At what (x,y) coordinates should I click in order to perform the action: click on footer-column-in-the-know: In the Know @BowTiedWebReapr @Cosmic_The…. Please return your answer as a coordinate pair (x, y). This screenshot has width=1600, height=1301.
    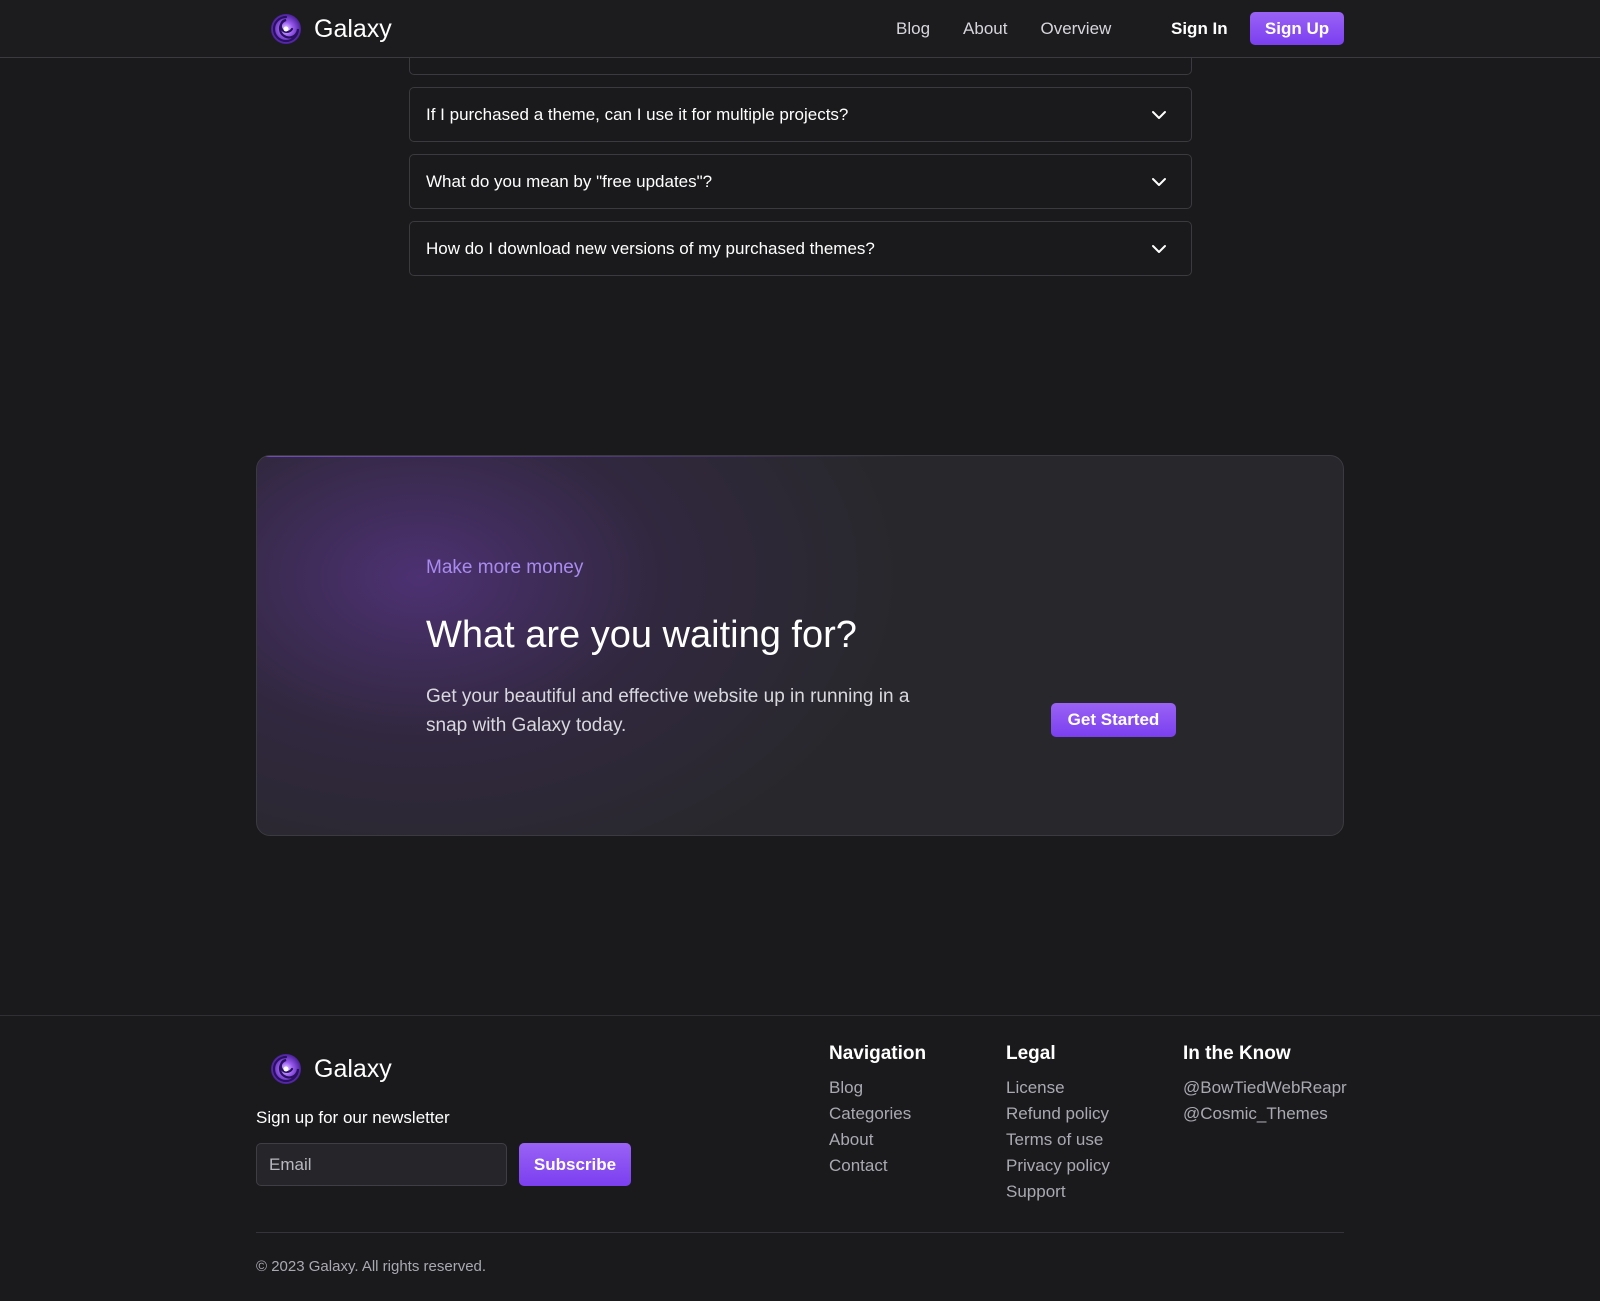
    Looking at the image, I should click on (1265, 1085).